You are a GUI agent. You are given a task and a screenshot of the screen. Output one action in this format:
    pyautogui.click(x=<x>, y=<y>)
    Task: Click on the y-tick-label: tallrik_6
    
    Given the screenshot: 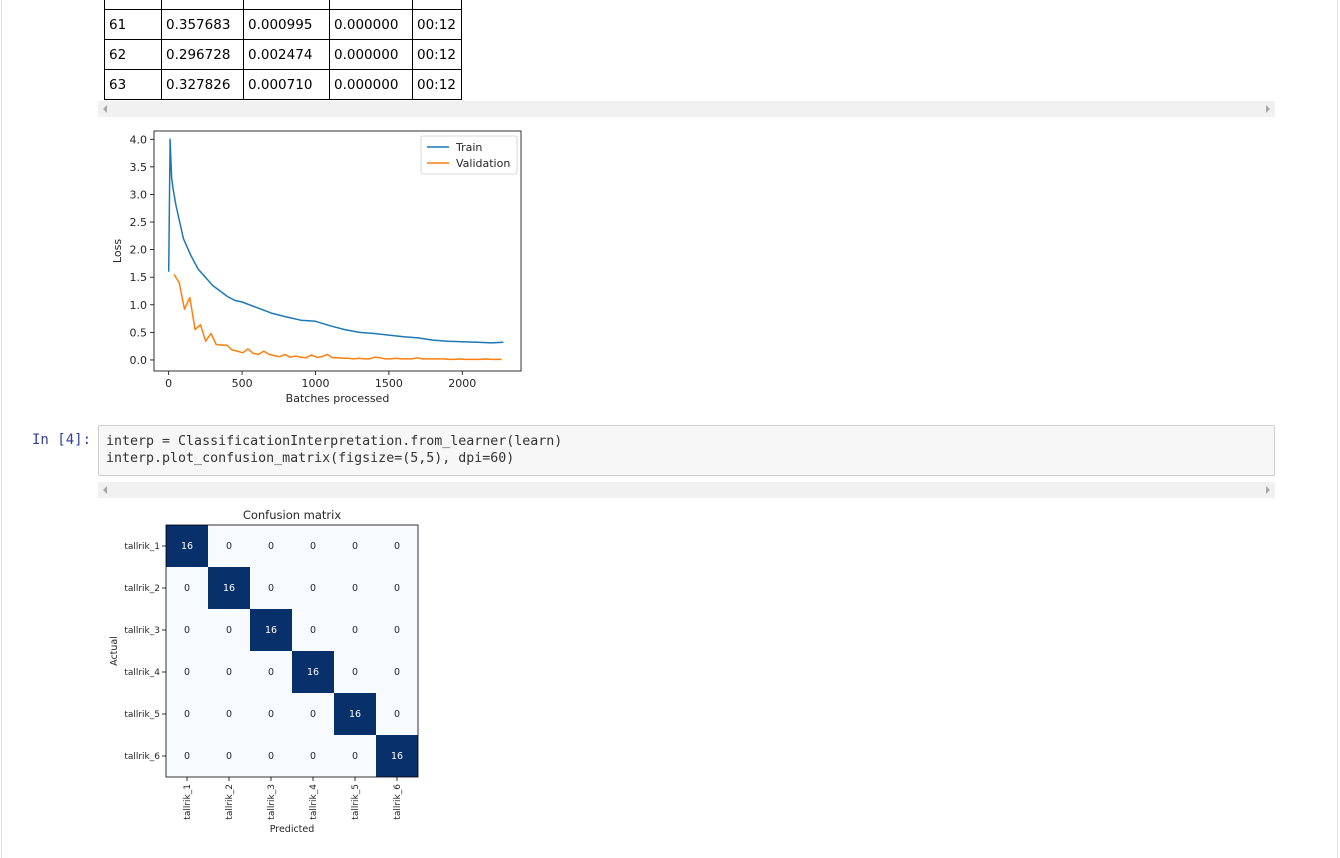 What is the action you would take?
    pyautogui.click(x=142, y=757)
    